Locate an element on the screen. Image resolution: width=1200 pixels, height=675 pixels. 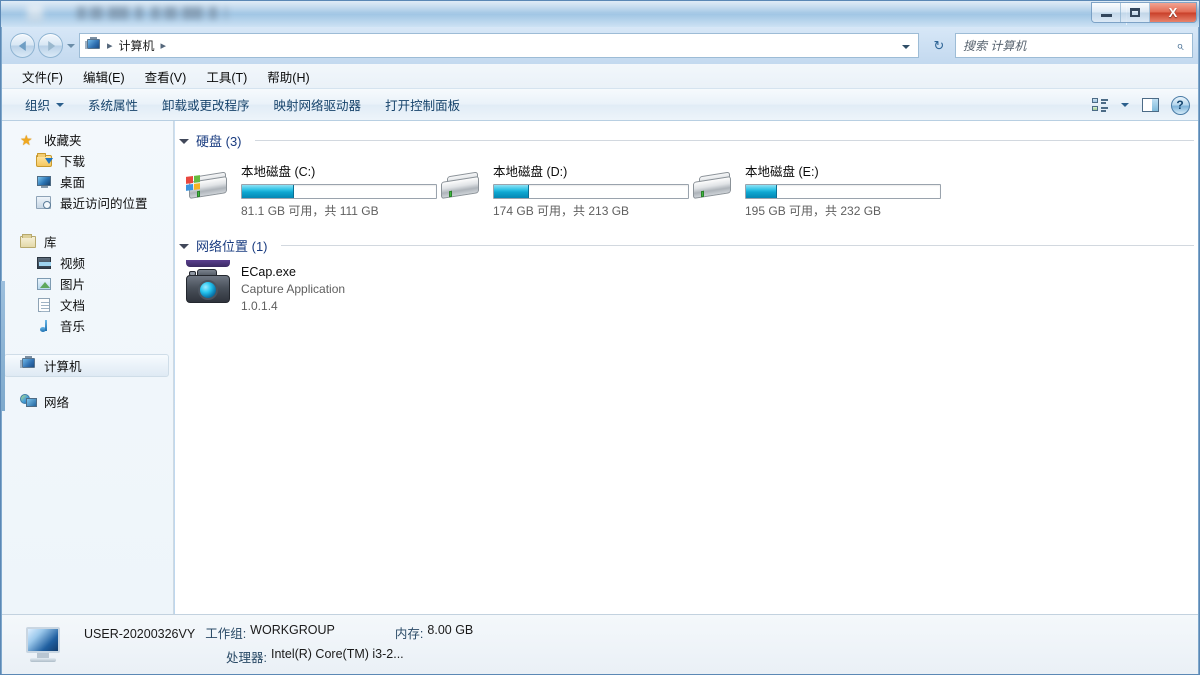
breadcrumb-item-computer: 计算机 is located at coordinates (137, 45).